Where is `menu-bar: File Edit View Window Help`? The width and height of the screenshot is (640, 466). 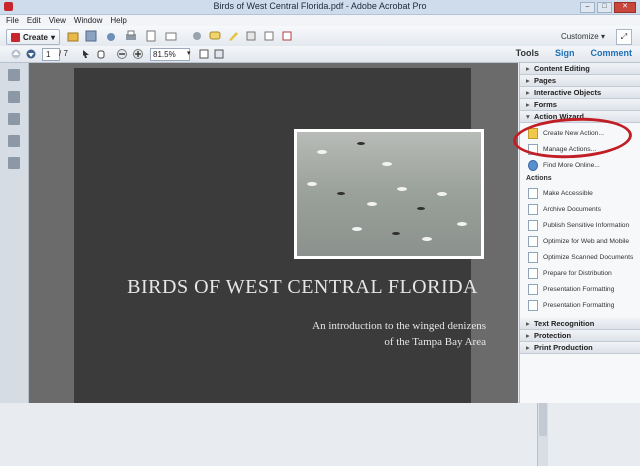 menu-bar: File Edit View Window Help is located at coordinates (320, 20).